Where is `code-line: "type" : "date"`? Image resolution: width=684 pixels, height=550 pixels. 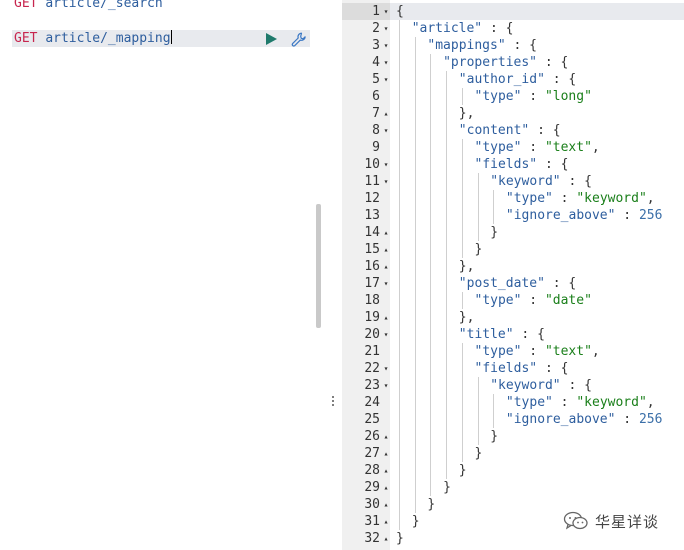
code-line: "type" : "date" is located at coordinates (533, 300).